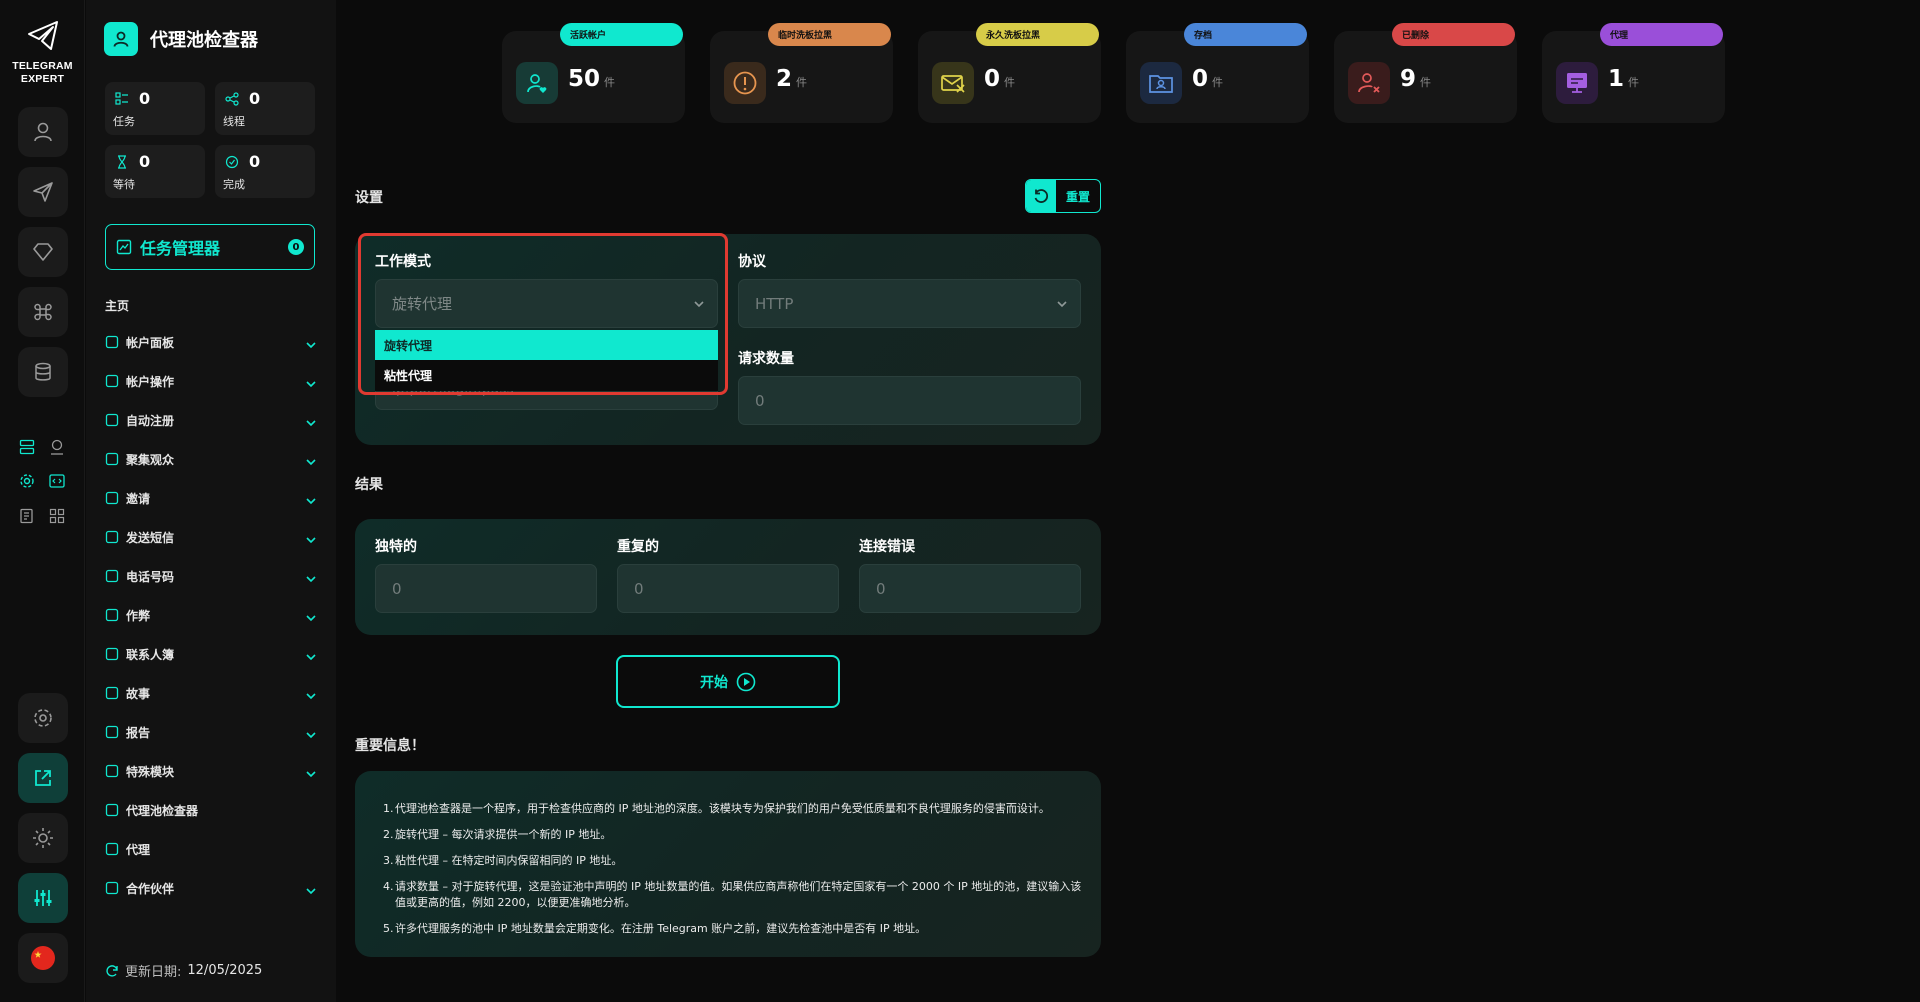 The width and height of the screenshot is (1920, 1002). I want to click on card-tag: 代理, so click(1661, 34).